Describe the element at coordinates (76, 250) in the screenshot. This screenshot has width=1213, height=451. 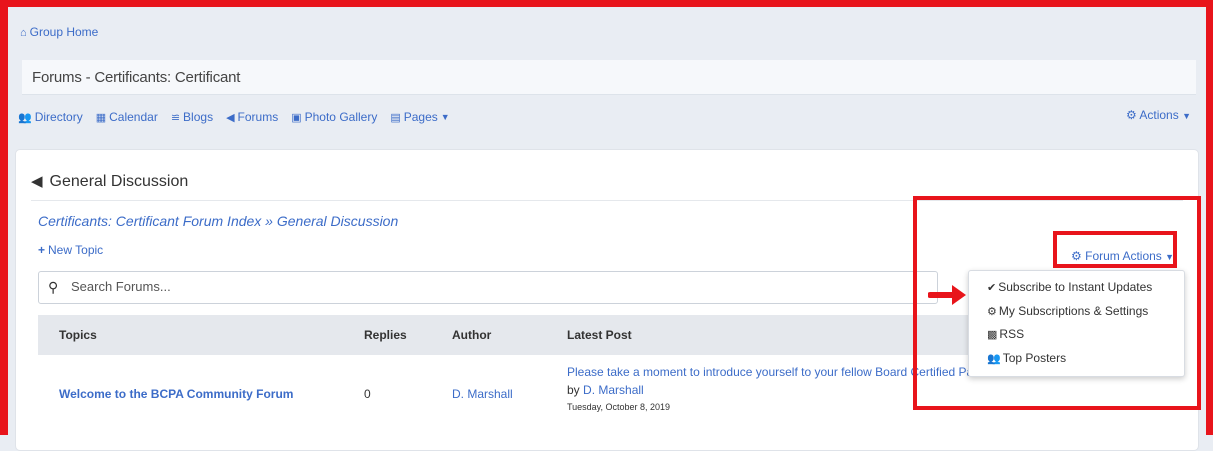
I see `new-topic-label: New Topic` at that location.